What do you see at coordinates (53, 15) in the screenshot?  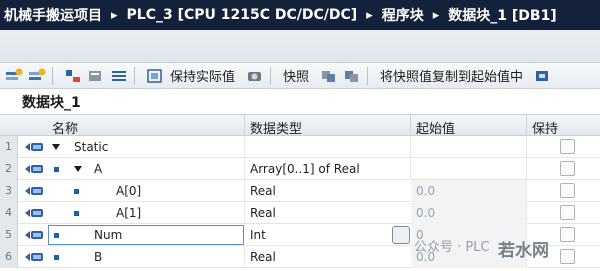 I see `breadcrumb-project: 机械手搬运项目` at bounding box center [53, 15].